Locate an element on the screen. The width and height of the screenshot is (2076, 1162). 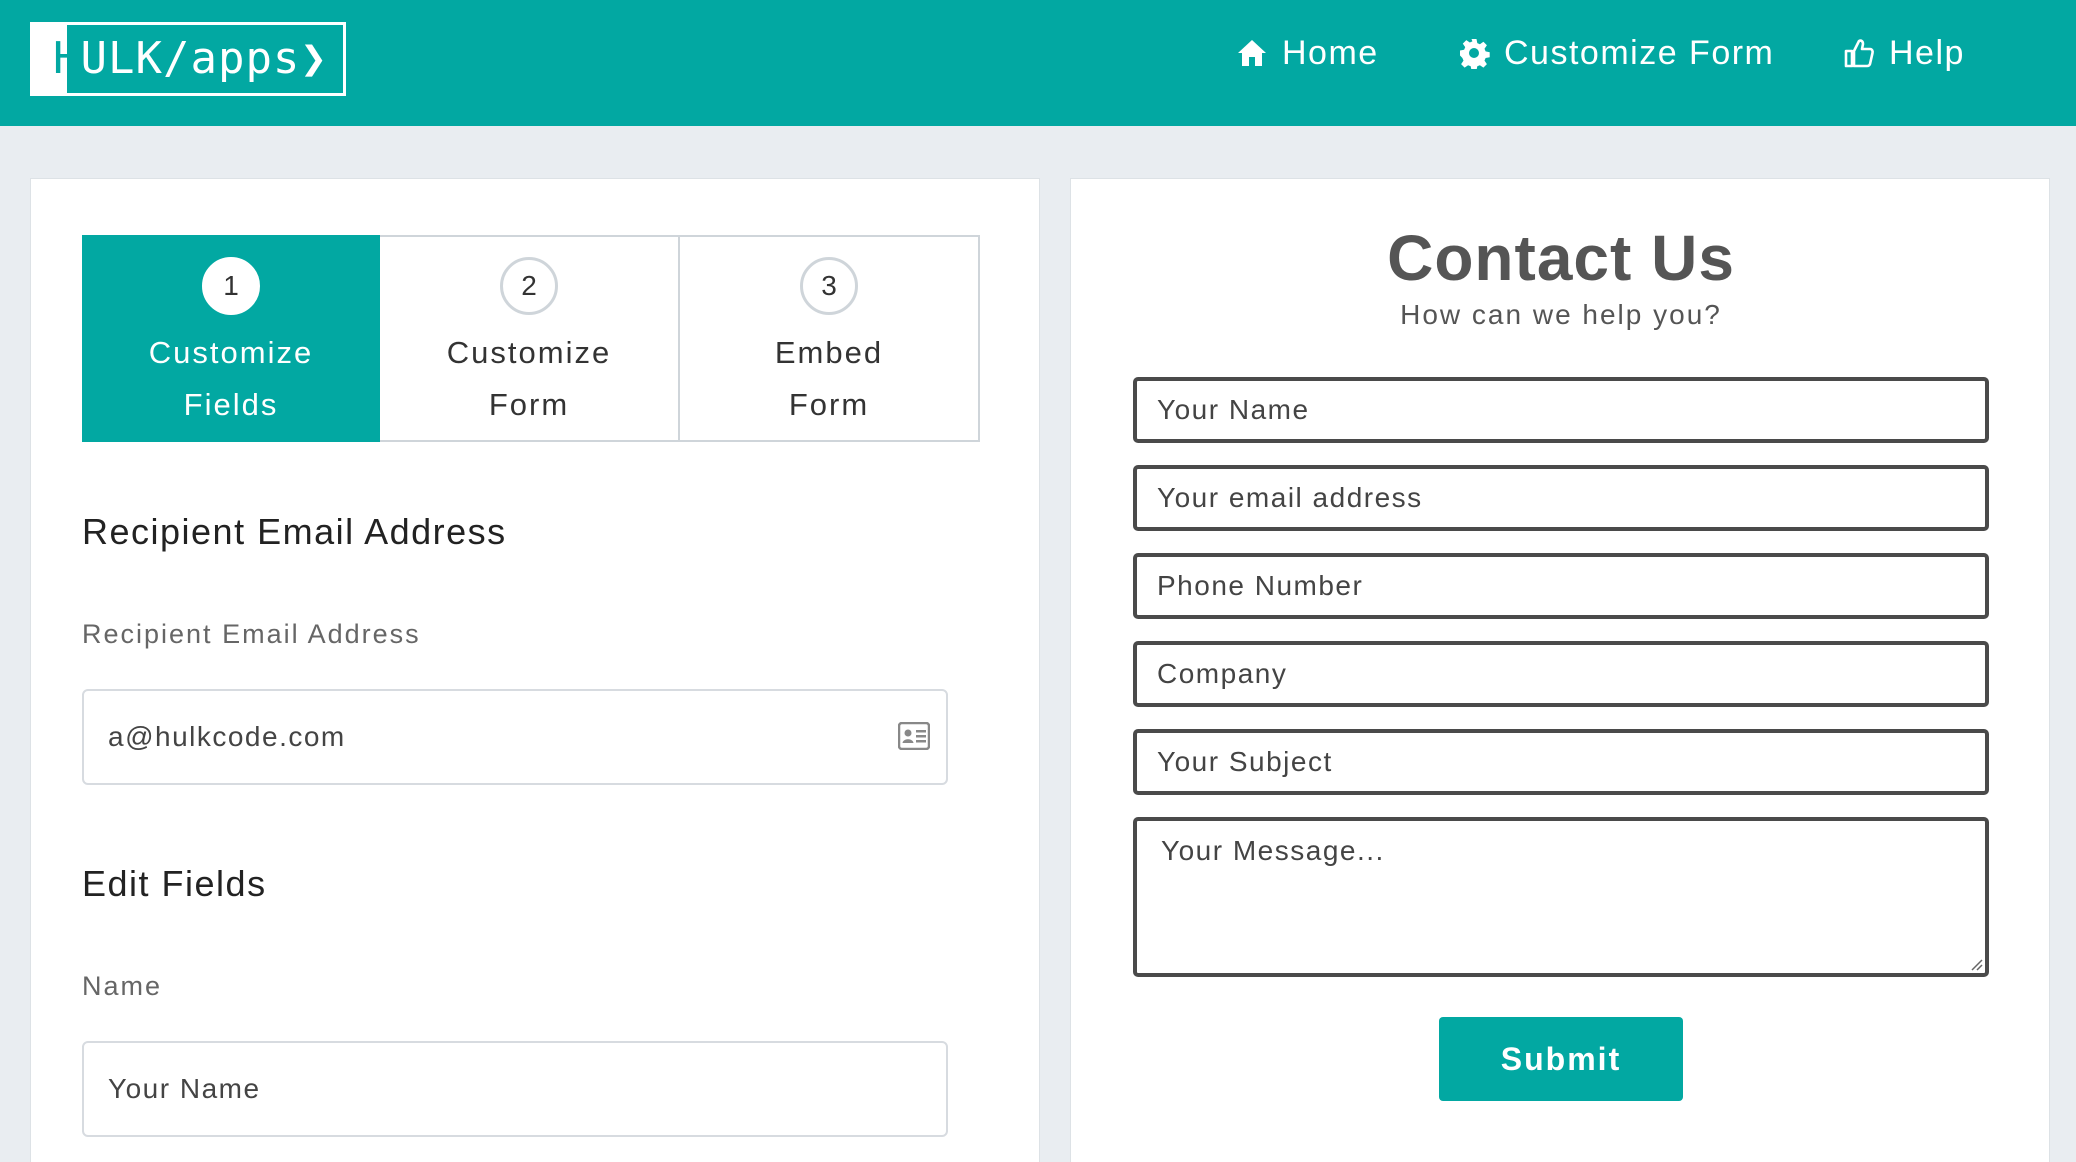
step-number: 2 is located at coordinates (529, 286).